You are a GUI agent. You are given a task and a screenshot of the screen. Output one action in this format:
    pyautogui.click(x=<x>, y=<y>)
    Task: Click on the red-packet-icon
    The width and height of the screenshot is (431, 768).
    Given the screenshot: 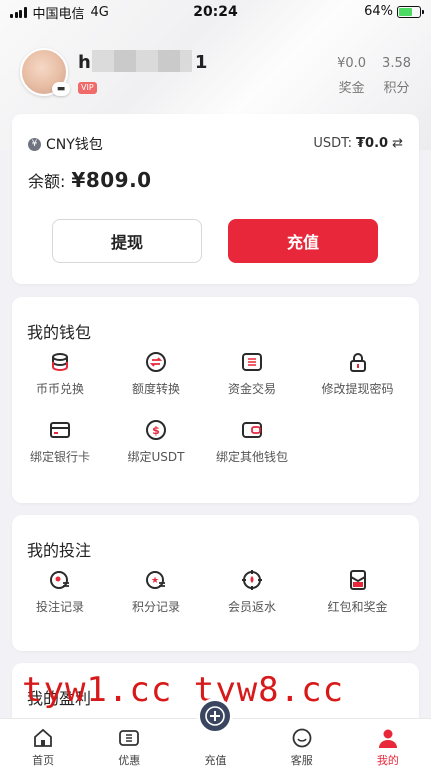 What is the action you would take?
    pyautogui.click(x=357, y=580)
    